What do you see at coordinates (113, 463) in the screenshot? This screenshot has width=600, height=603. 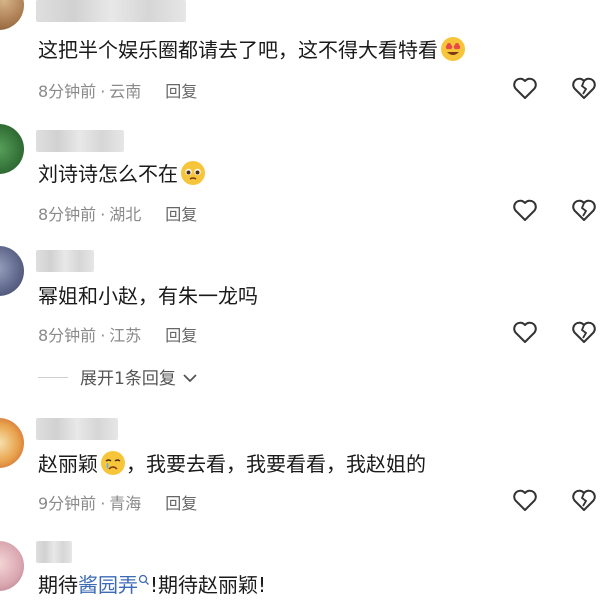 I see `crying-face-emoji-icon` at bounding box center [113, 463].